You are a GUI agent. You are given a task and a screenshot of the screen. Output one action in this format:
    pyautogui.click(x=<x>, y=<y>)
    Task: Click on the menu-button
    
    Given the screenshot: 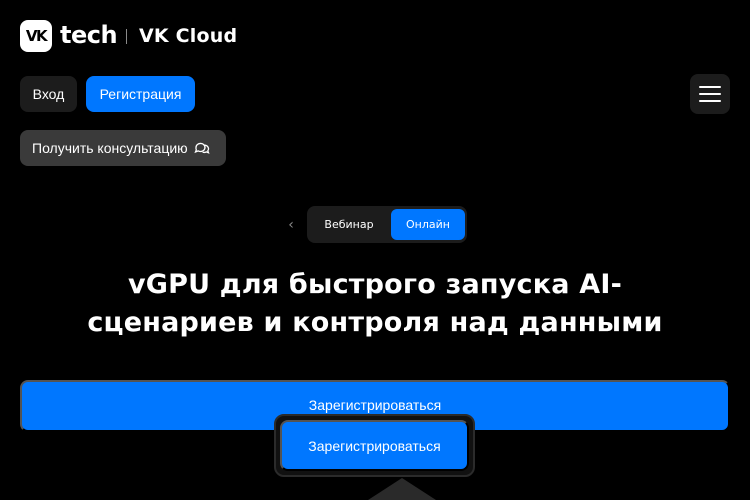 What is the action you would take?
    pyautogui.click(x=710, y=94)
    